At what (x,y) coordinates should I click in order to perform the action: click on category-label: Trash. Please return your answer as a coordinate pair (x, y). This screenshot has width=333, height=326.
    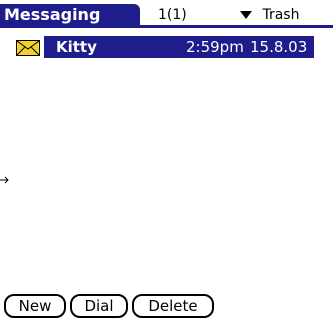
    Looking at the image, I should click on (281, 15).